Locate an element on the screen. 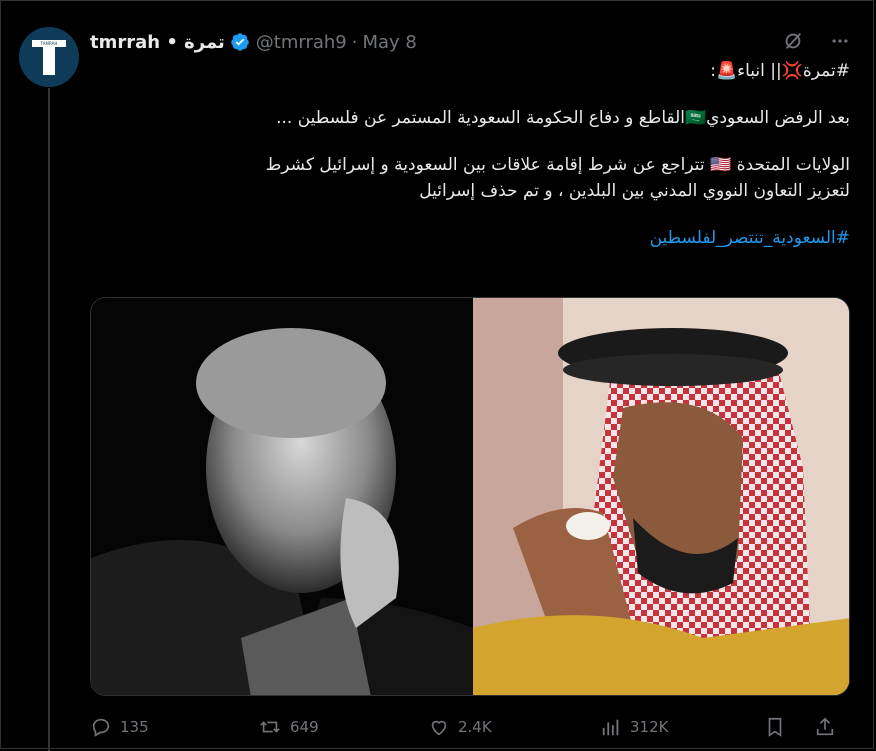  like-icon is located at coordinates (439, 727).